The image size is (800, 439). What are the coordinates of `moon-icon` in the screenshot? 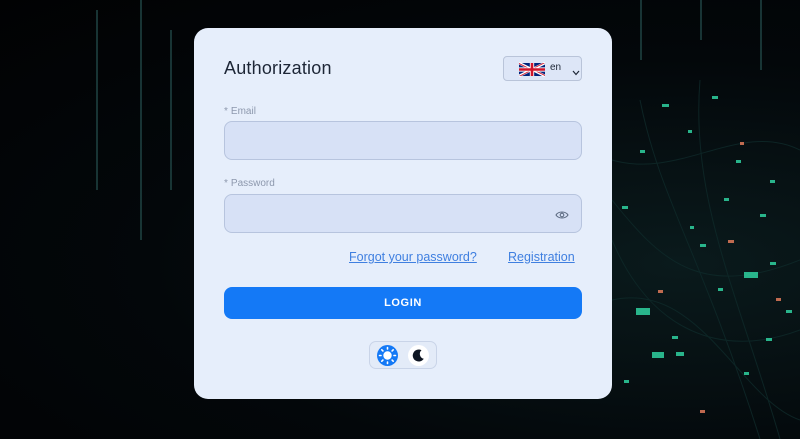 It's located at (418, 355).